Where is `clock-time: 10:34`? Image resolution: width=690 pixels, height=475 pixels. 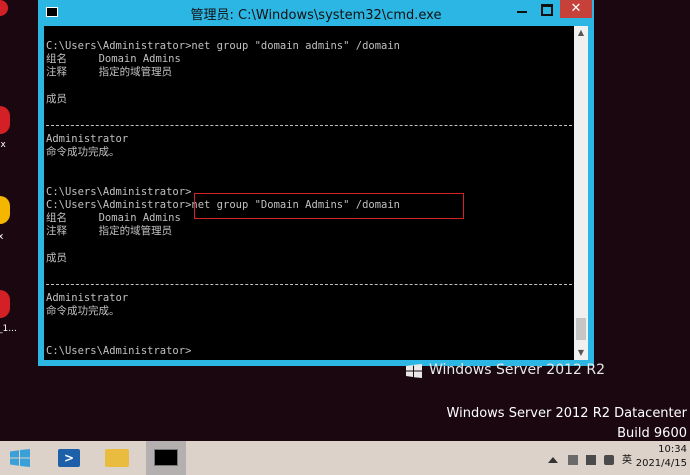 clock-time: 10:34 is located at coordinates (672, 449).